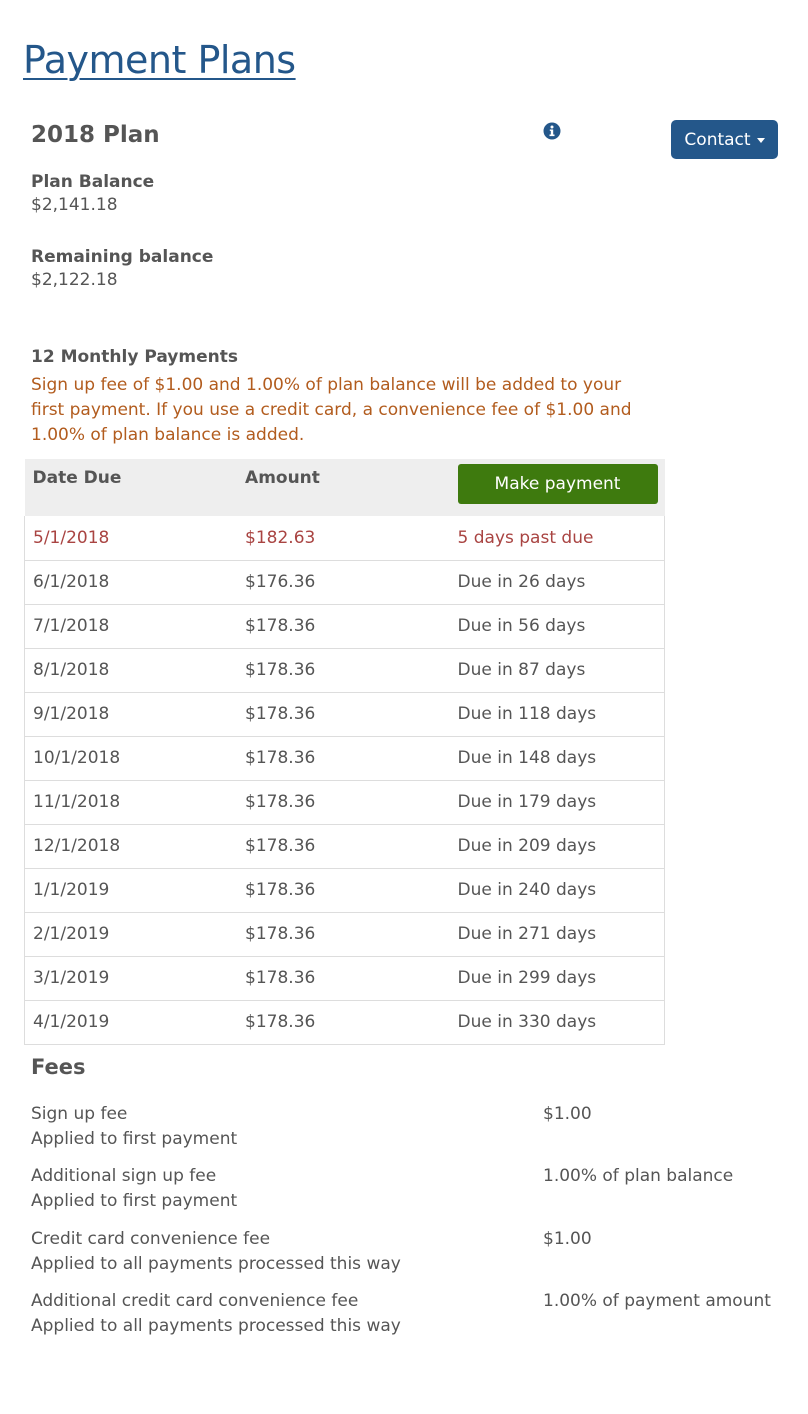 This screenshot has height=1414, width=808. I want to click on cell-status: Due in 118 days, so click(557, 713).